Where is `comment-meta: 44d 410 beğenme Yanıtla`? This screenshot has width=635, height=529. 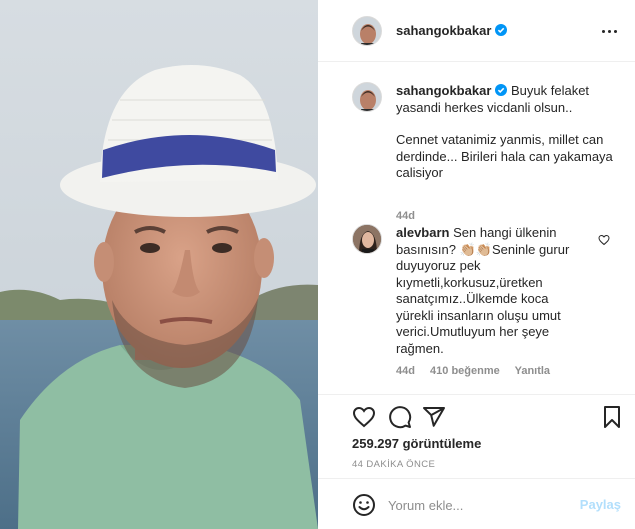
comment-meta: 44d 410 beğenme Yanıtla is located at coordinates (479, 371).